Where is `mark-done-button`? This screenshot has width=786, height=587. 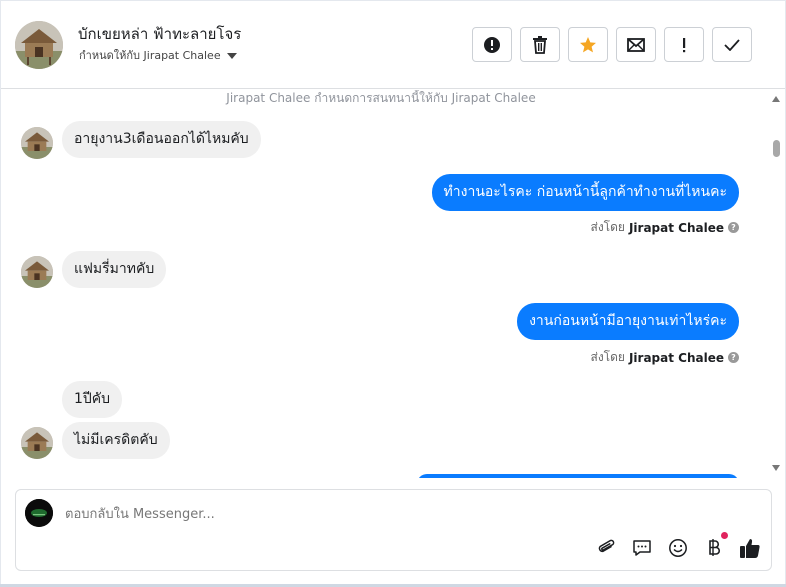 mark-done-button is located at coordinates (732, 44).